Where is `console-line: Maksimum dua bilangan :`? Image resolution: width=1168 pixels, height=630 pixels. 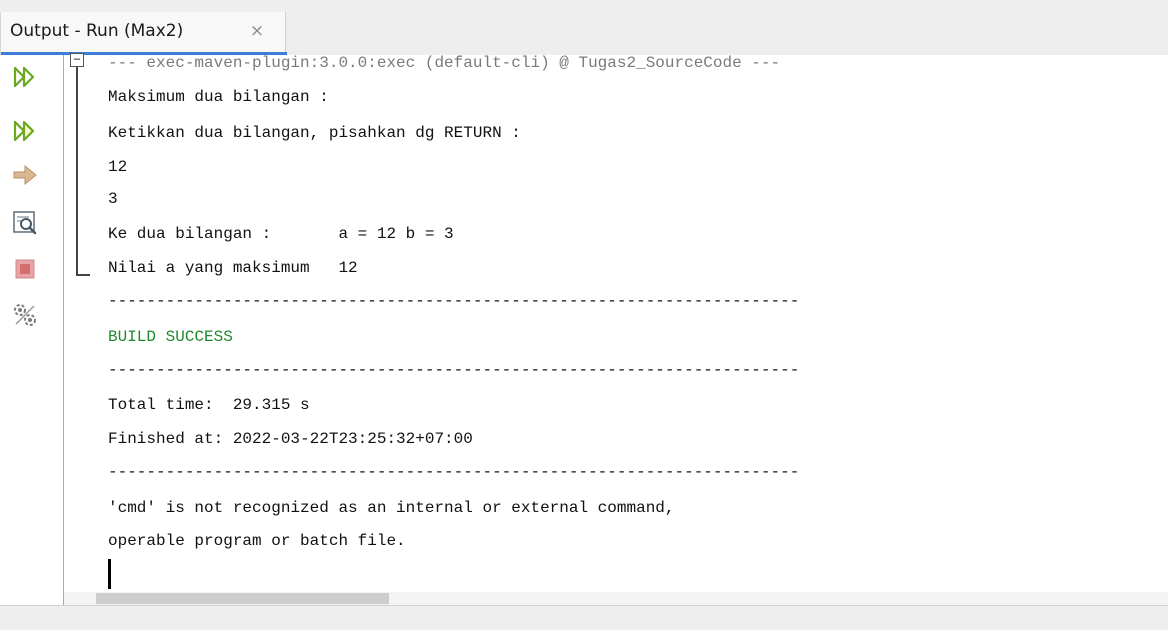 console-line: Maksimum dua bilangan : is located at coordinates (218, 97).